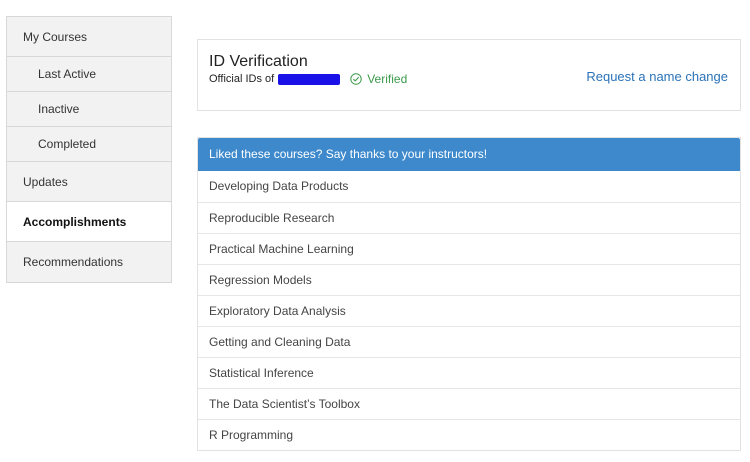 This screenshot has width=750, height=462. Describe the element at coordinates (469, 186) in the screenshot. I see `course-item: Developing Data Products` at that location.